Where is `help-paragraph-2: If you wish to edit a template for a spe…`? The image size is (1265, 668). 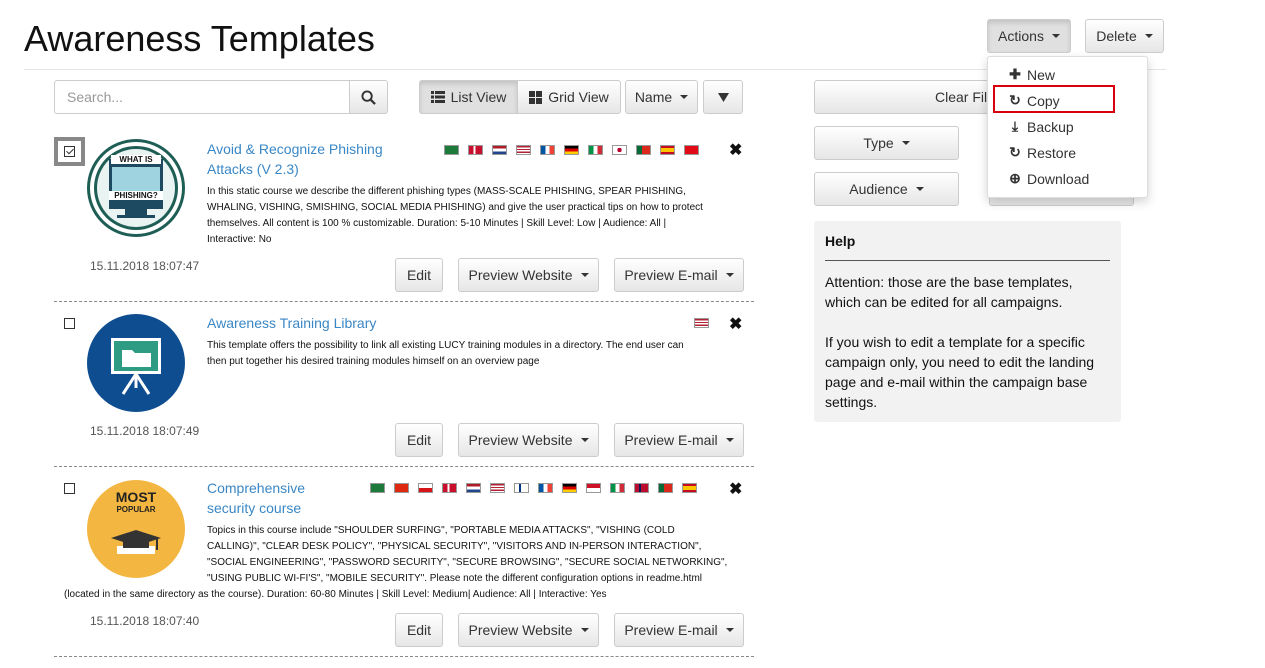 help-paragraph-2: If you wish to edit a template for a spe… is located at coordinates (970, 372).